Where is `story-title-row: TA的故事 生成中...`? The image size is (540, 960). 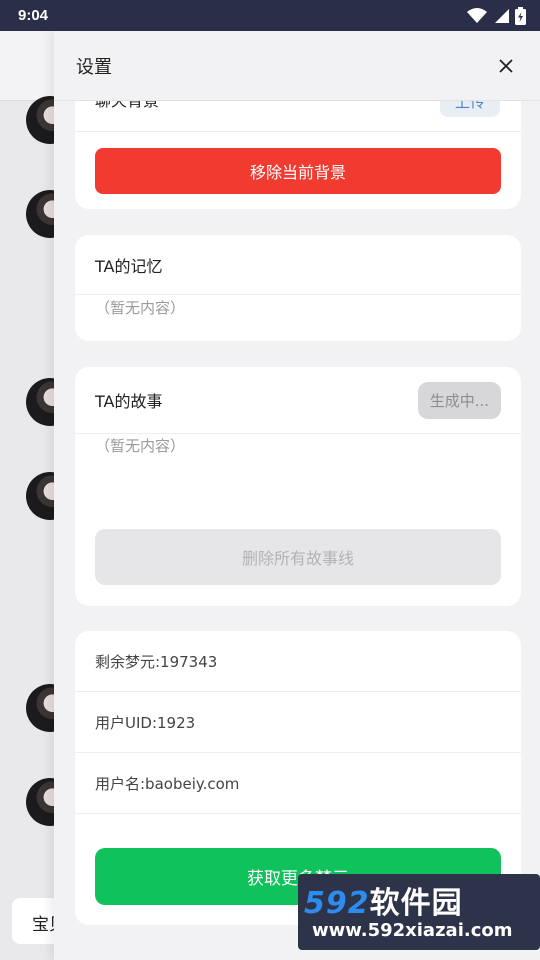
story-title-row: TA的故事 生成中... is located at coordinates (298, 400).